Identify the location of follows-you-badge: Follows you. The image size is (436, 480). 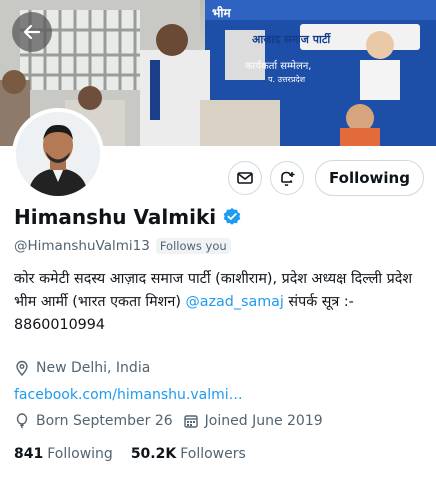
(193, 246).